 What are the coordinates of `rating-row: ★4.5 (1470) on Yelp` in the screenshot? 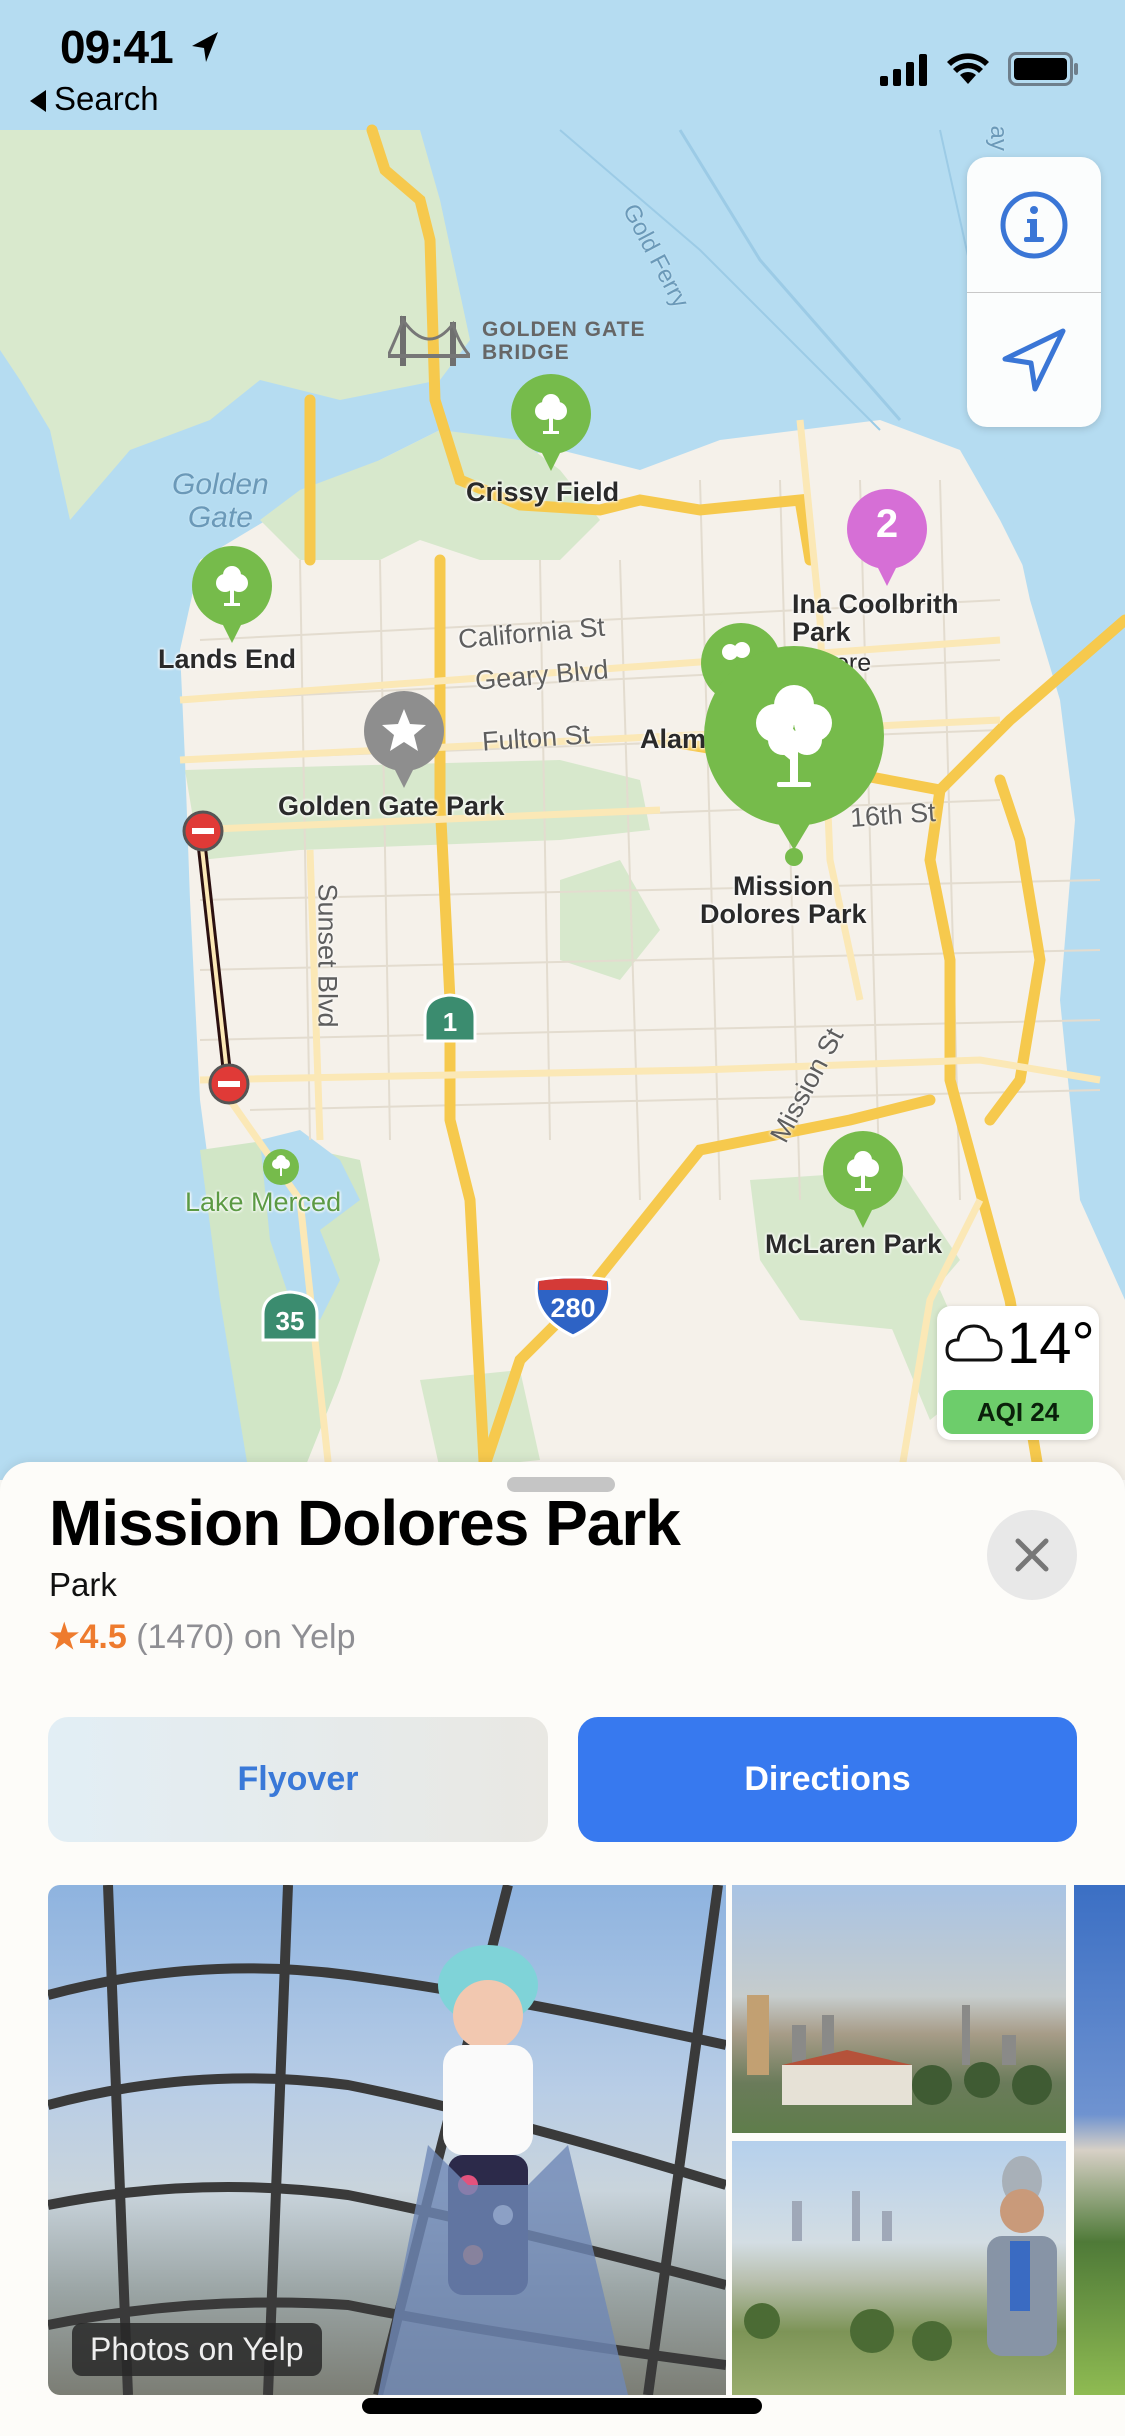 It's located at (202, 1637).